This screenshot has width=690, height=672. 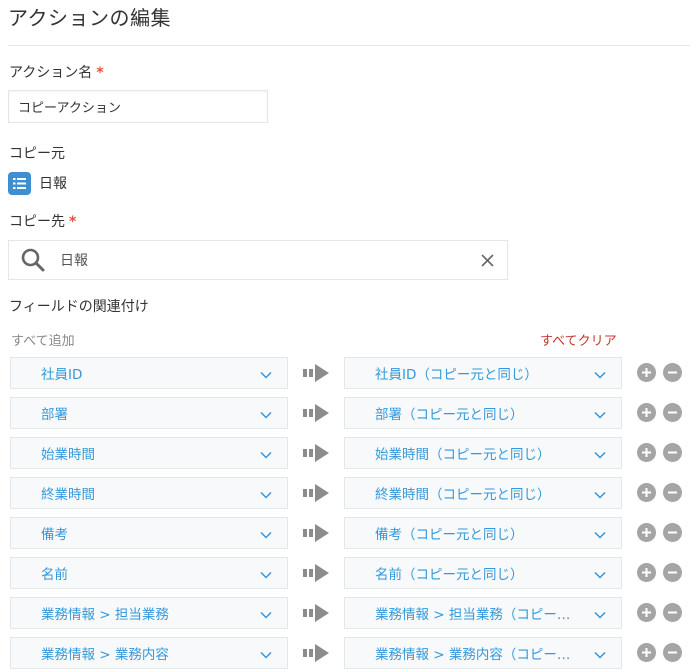 I want to click on source-field-value: 名前, so click(x=54, y=575).